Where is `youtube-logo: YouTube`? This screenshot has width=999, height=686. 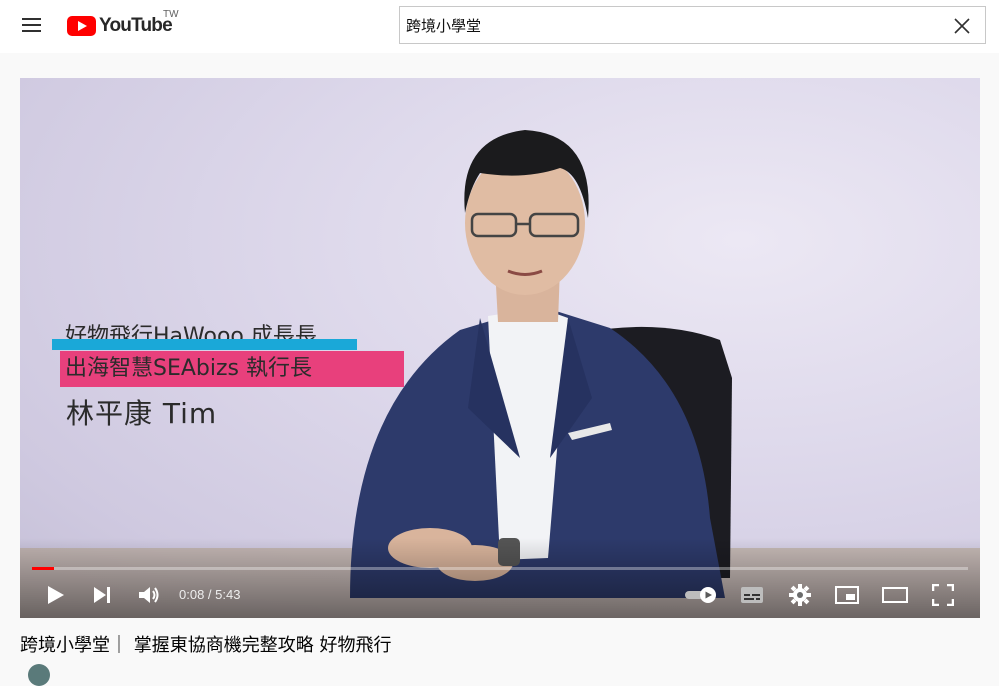
youtube-logo: YouTube is located at coordinates (120, 26).